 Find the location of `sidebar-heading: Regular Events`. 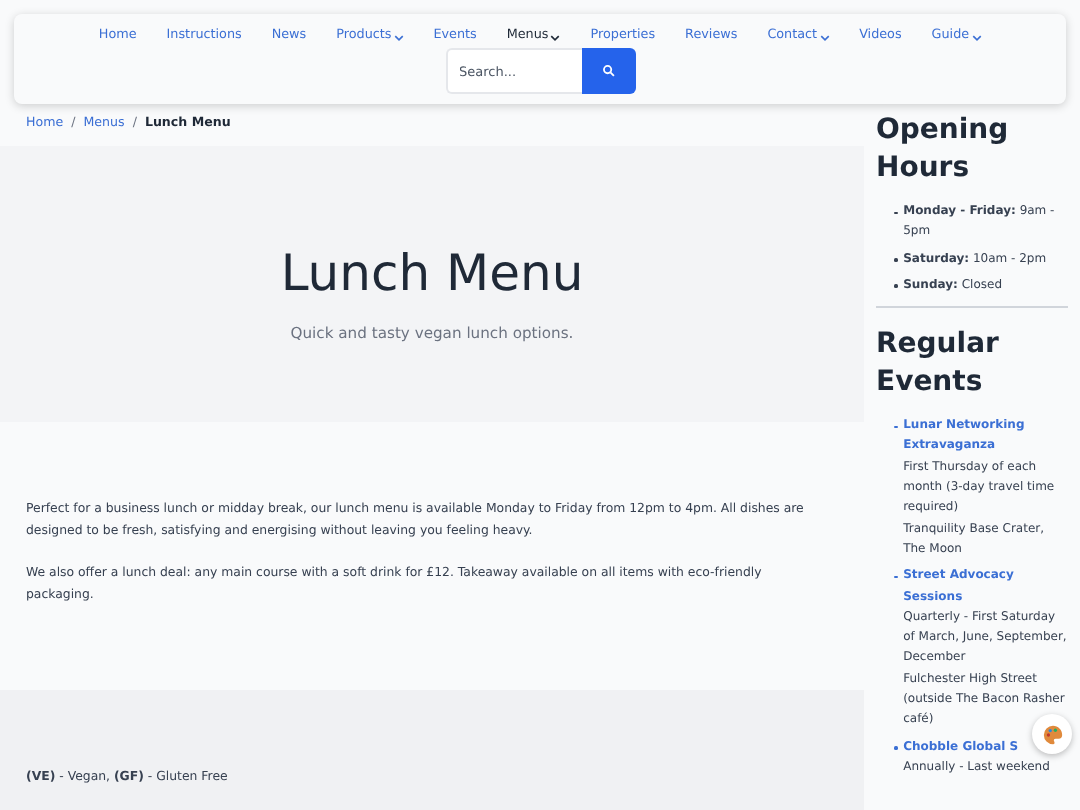

sidebar-heading: Regular Events is located at coordinates (938, 364).